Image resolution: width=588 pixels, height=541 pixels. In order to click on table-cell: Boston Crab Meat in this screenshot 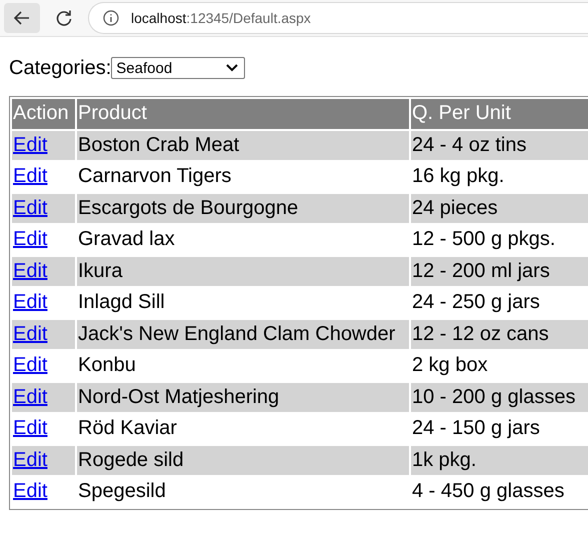, I will do `click(243, 145)`.